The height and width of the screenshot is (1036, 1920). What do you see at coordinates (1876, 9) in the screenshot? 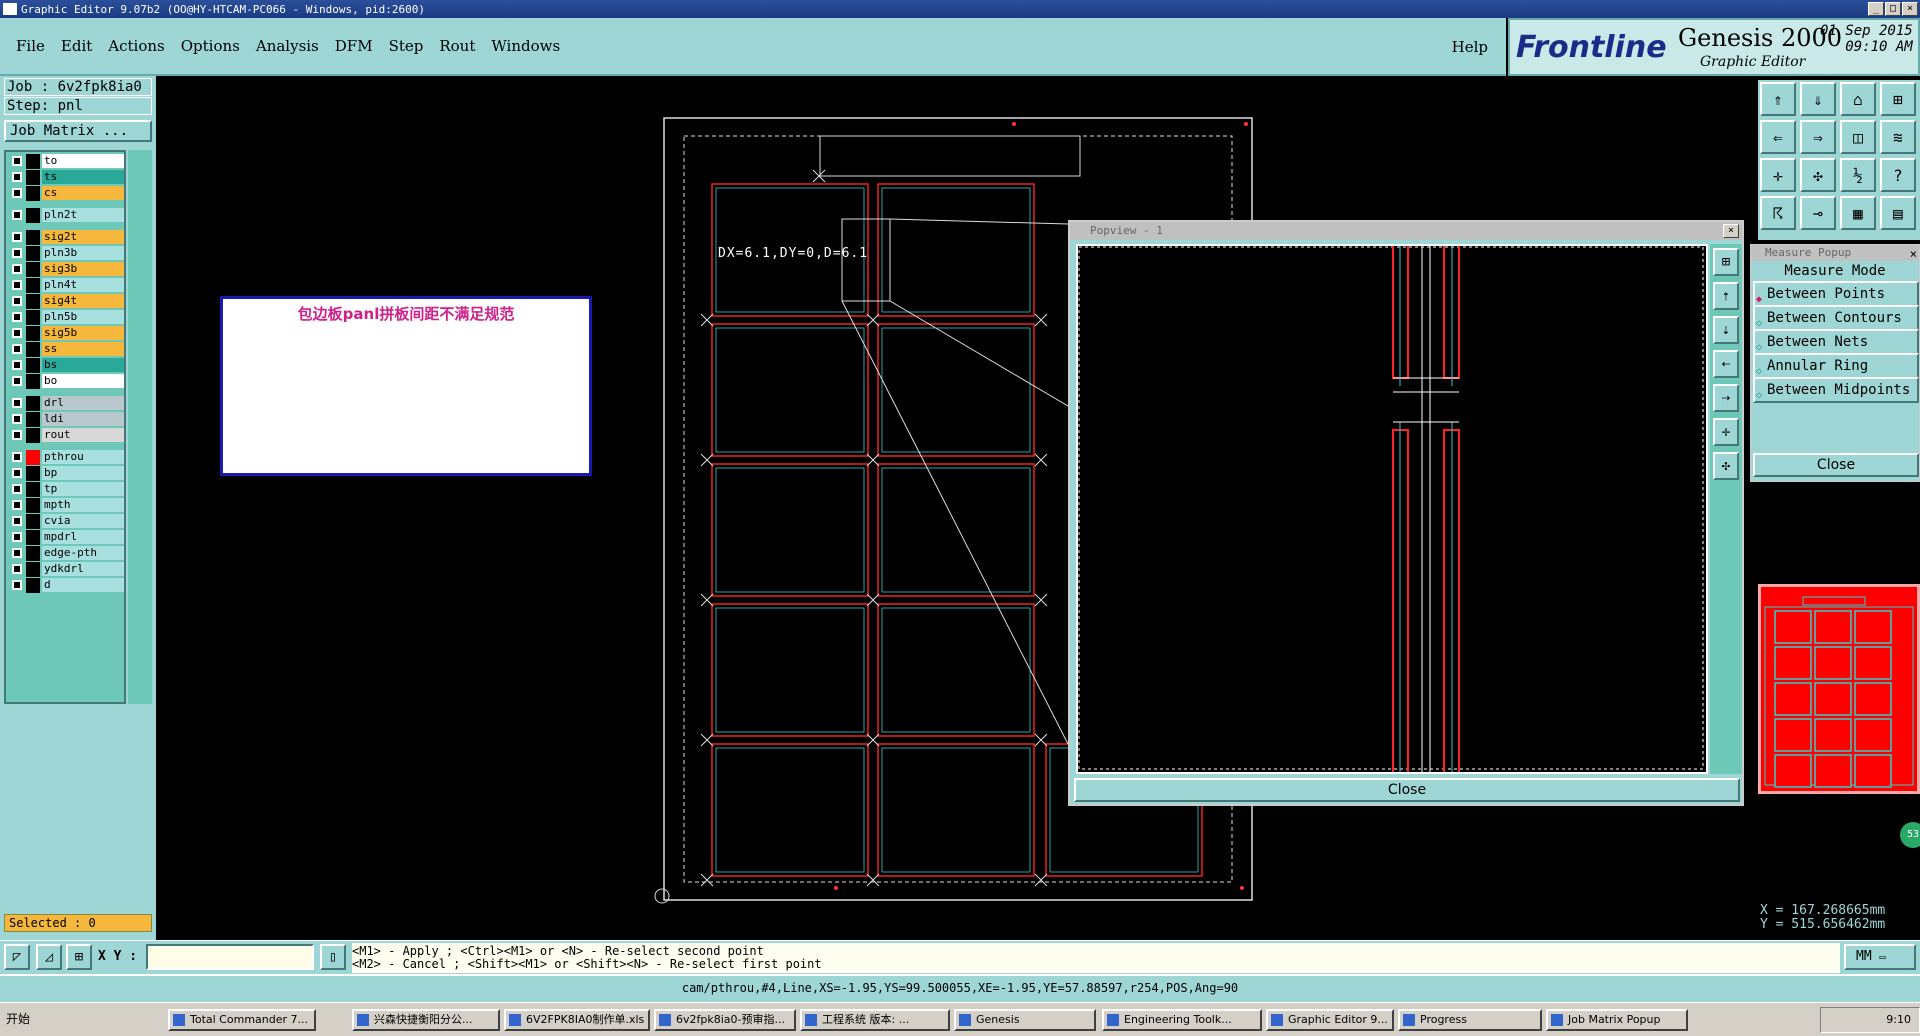
I see `minimize-button: _` at bounding box center [1876, 9].